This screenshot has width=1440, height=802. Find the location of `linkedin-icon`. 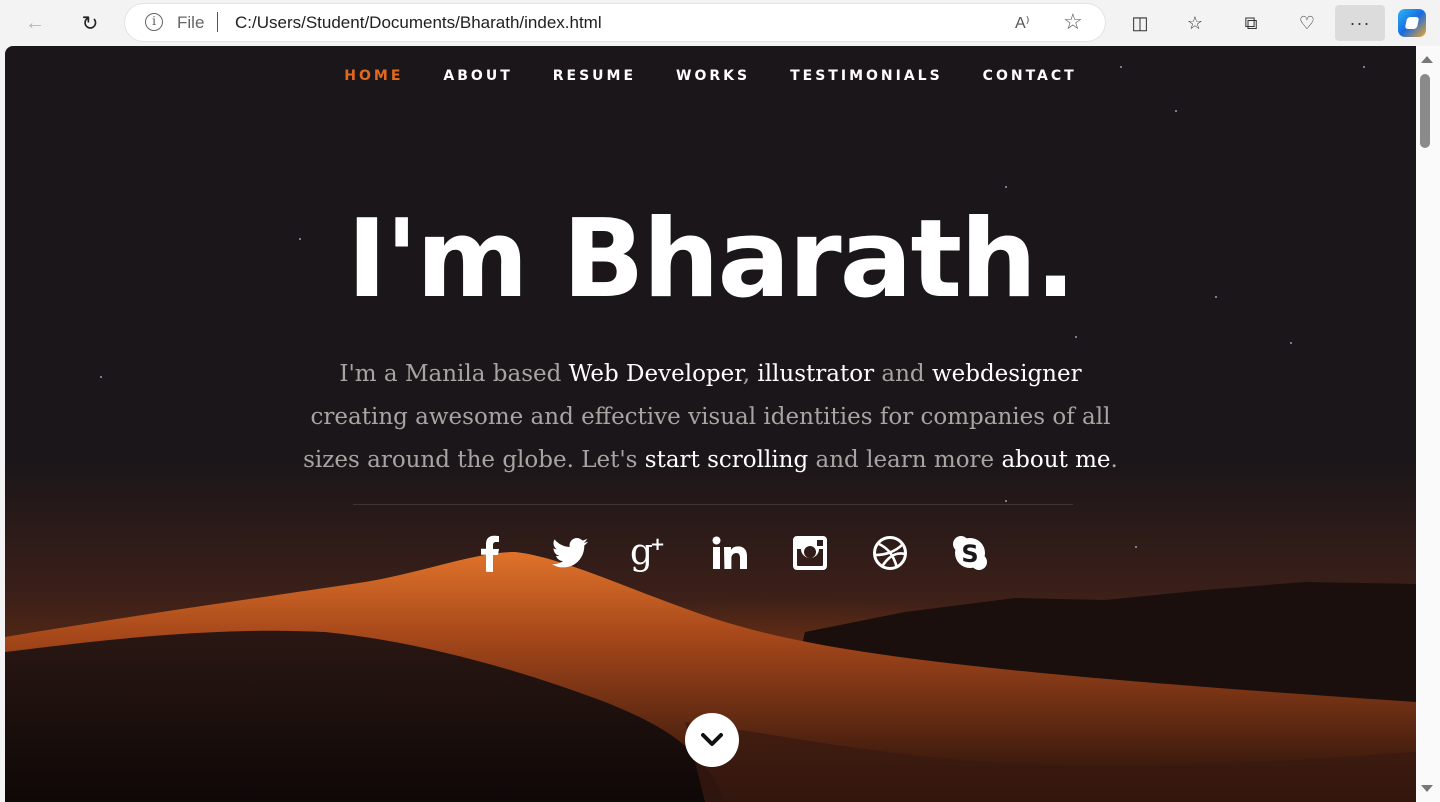

linkedin-icon is located at coordinates (730, 553).